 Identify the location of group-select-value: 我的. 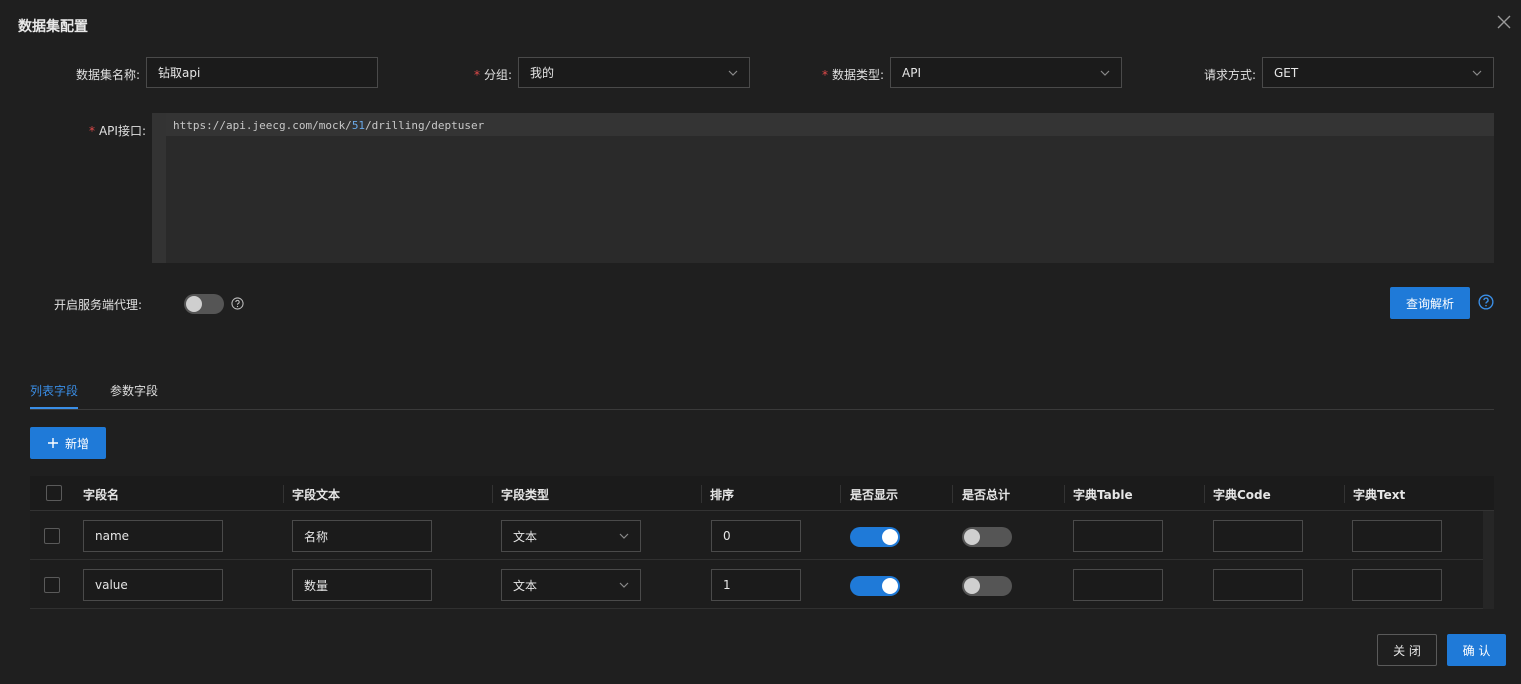
(542, 73).